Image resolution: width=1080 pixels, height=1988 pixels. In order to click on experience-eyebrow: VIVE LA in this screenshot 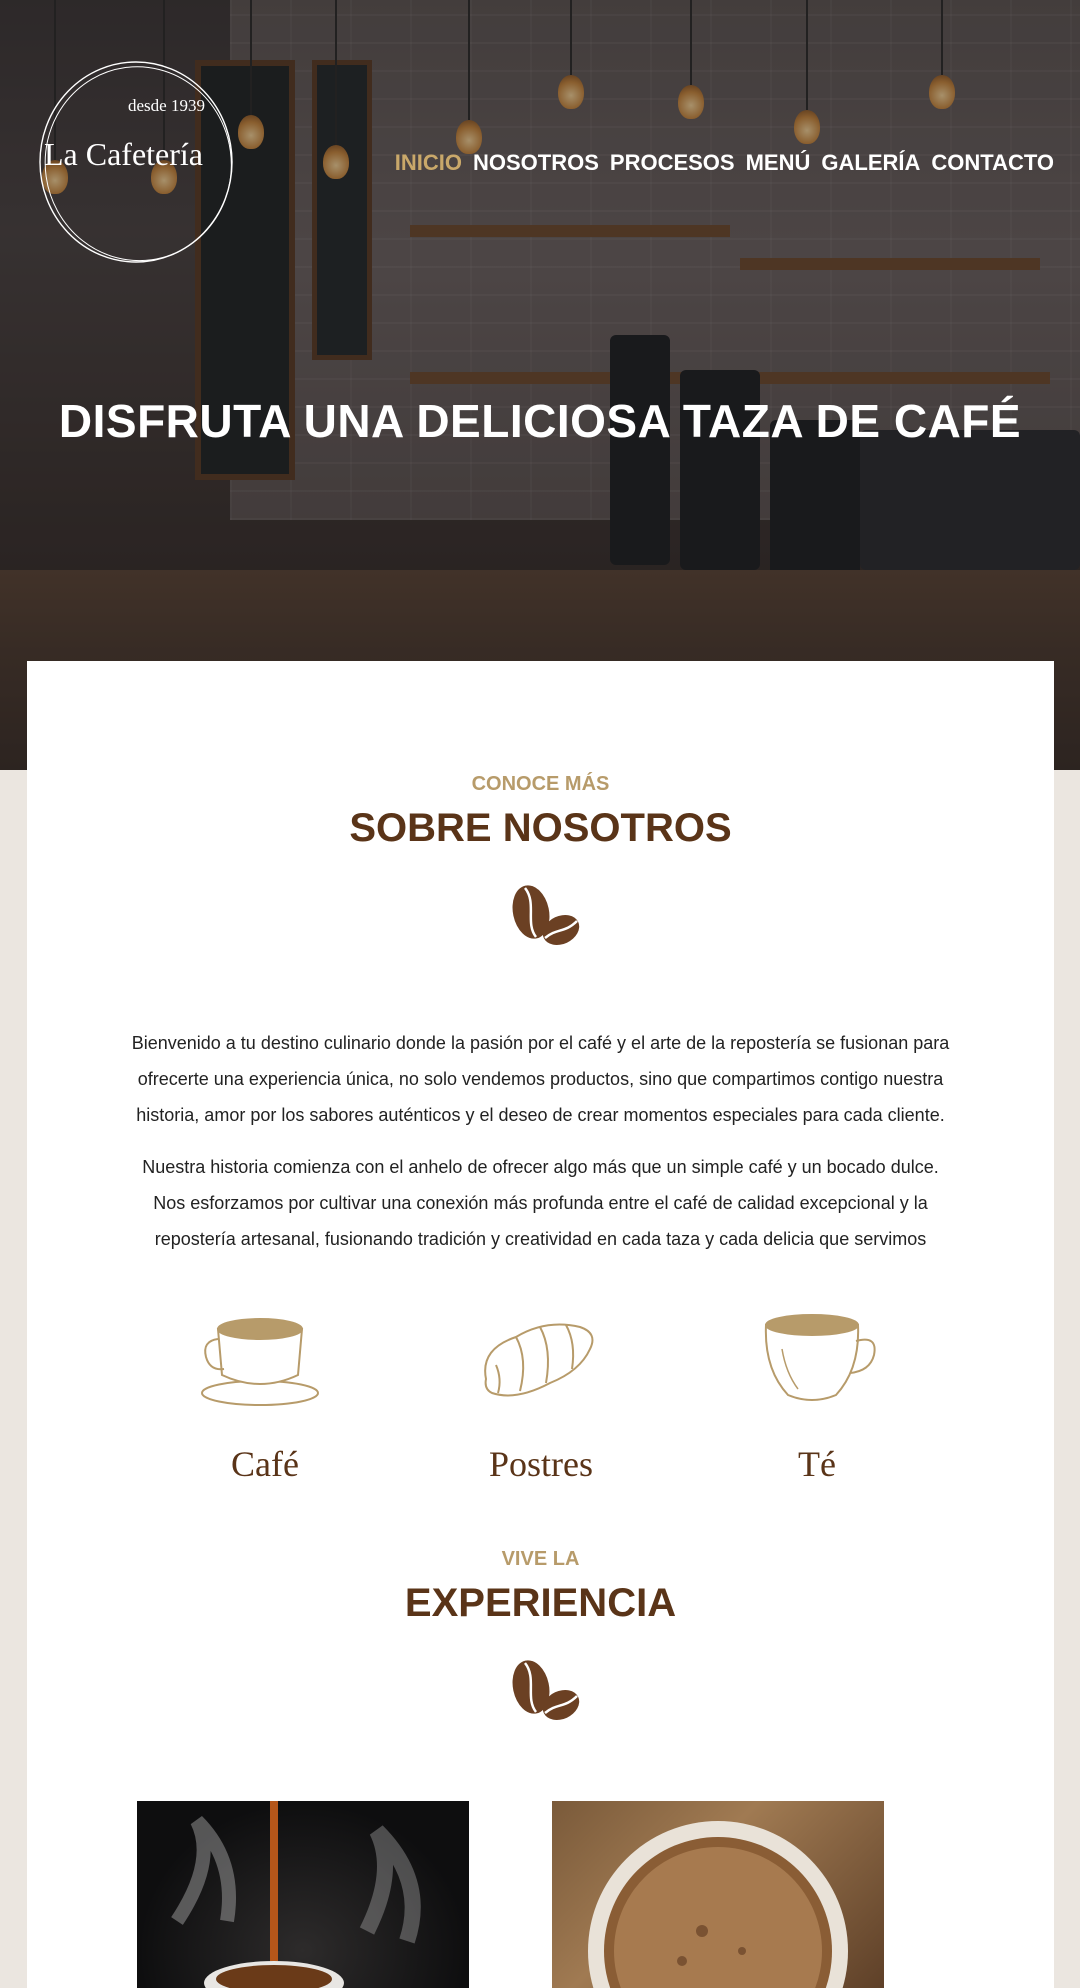, I will do `click(540, 1559)`.